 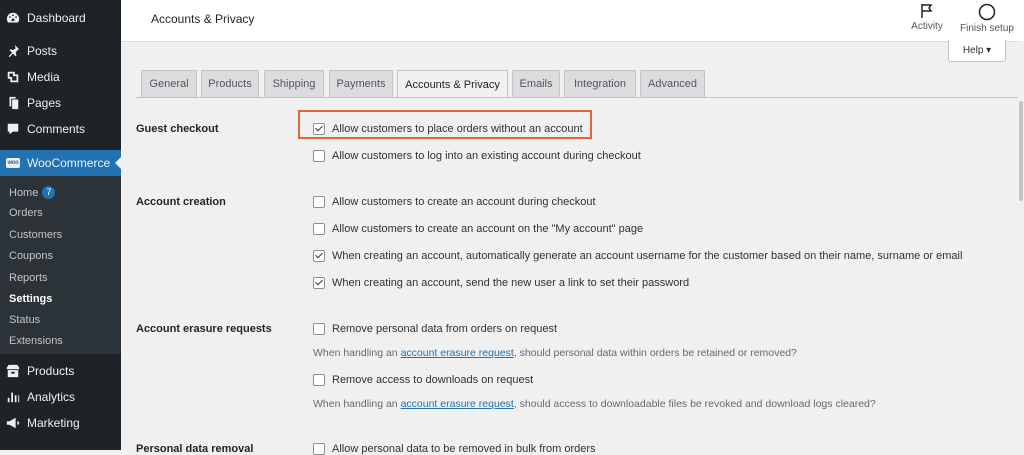 I want to click on finish-setup-label: Finish setup, so click(x=987, y=28).